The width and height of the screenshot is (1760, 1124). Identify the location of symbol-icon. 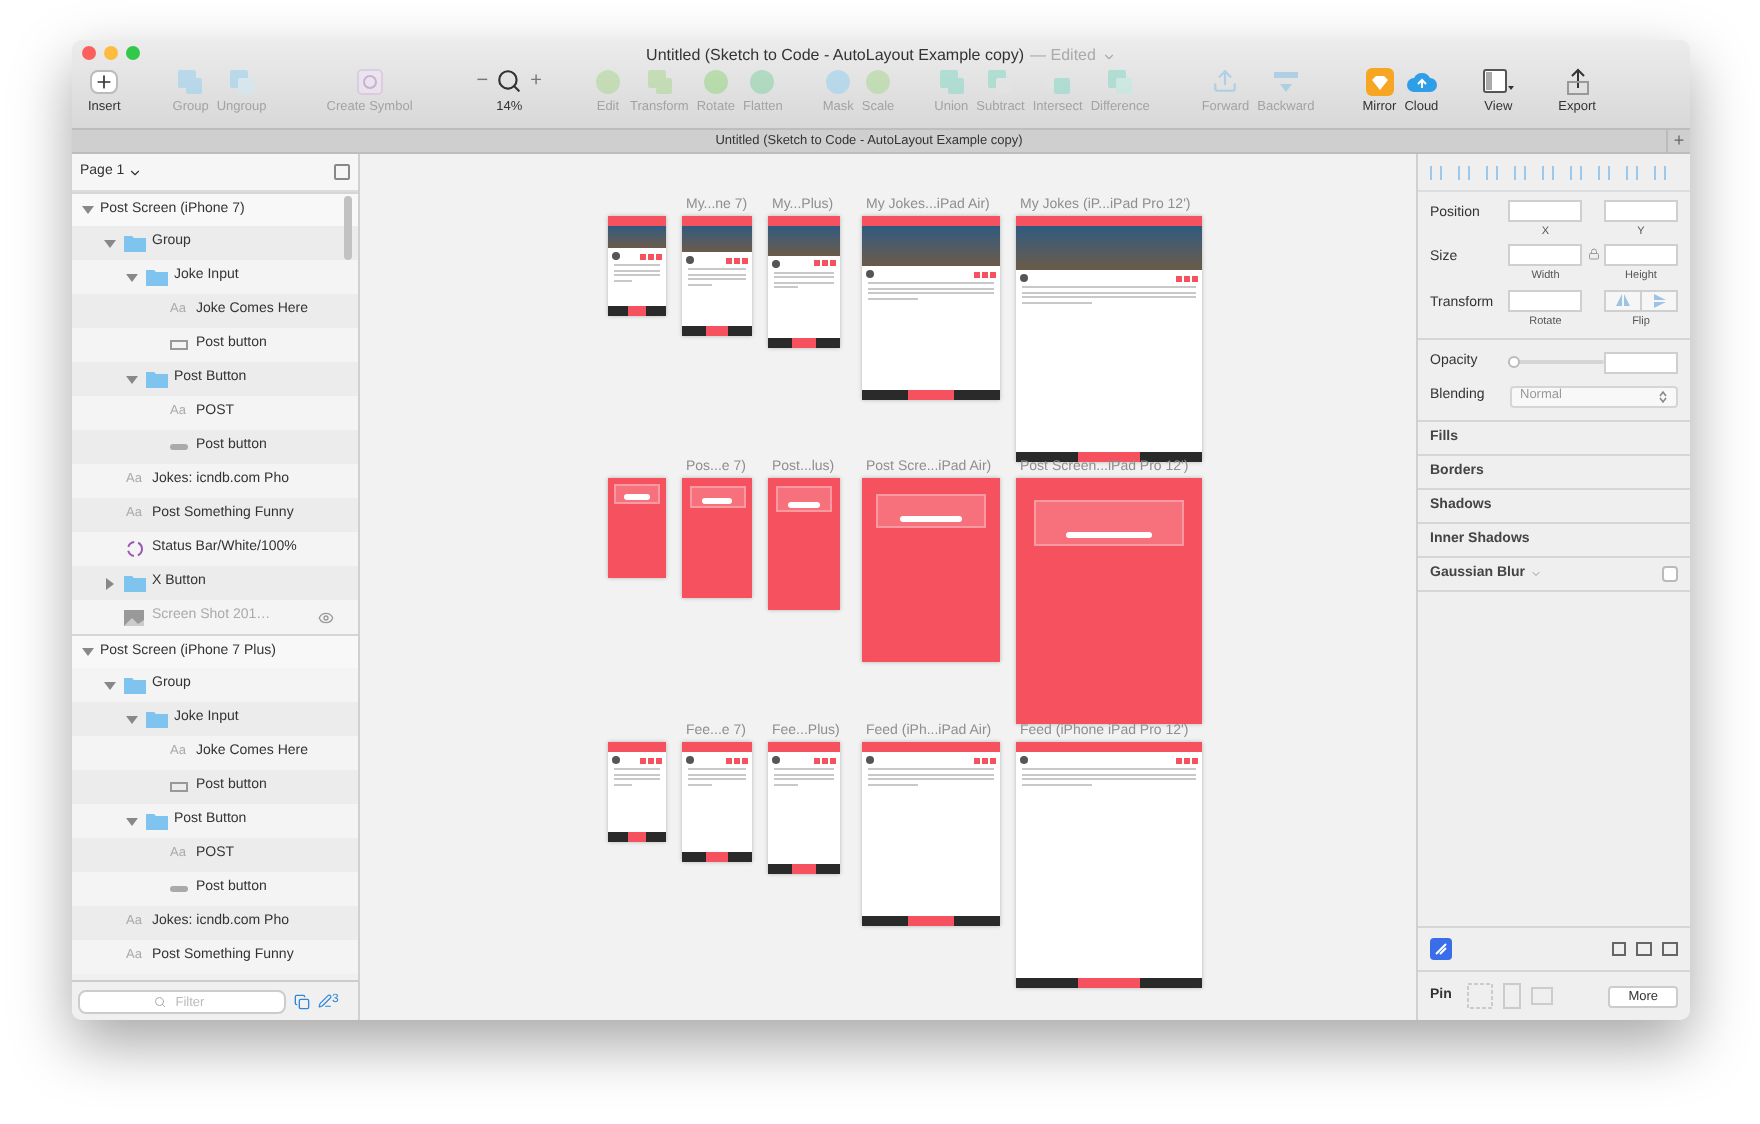
(134, 549).